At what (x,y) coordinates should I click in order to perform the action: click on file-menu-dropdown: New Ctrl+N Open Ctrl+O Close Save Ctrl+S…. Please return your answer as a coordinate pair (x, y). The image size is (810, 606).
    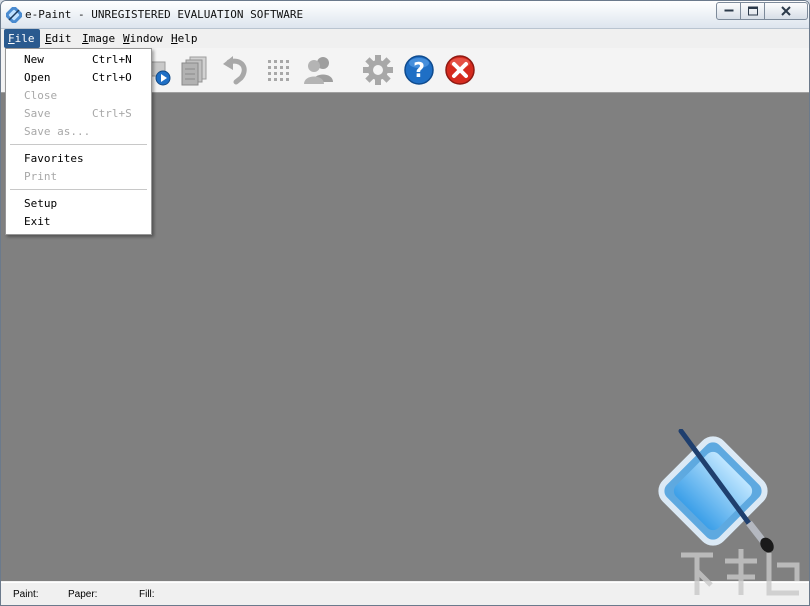
    Looking at the image, I should click on (78, 141).